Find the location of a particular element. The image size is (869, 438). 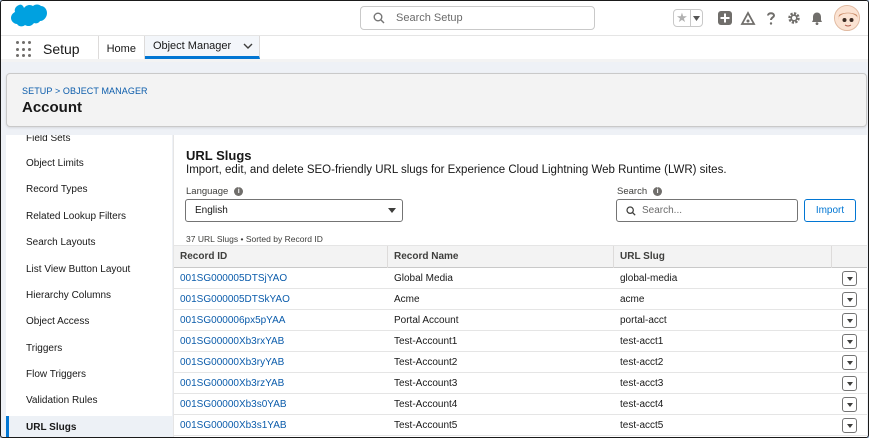

column-header-record-name: Record Name is located at coordinates (501, 257).